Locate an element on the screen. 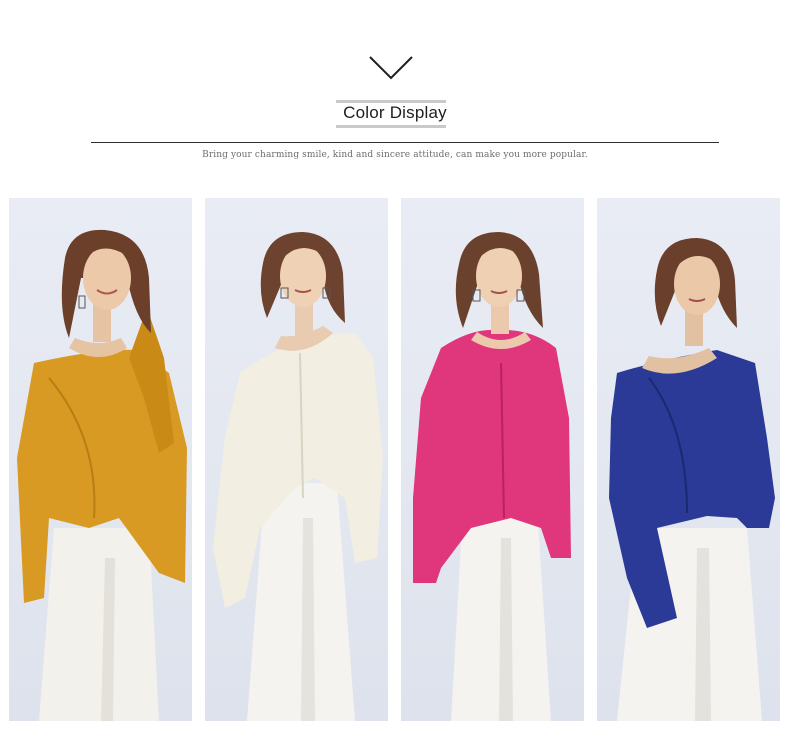  chevron-down-icon is located at coordinates (391, 68).